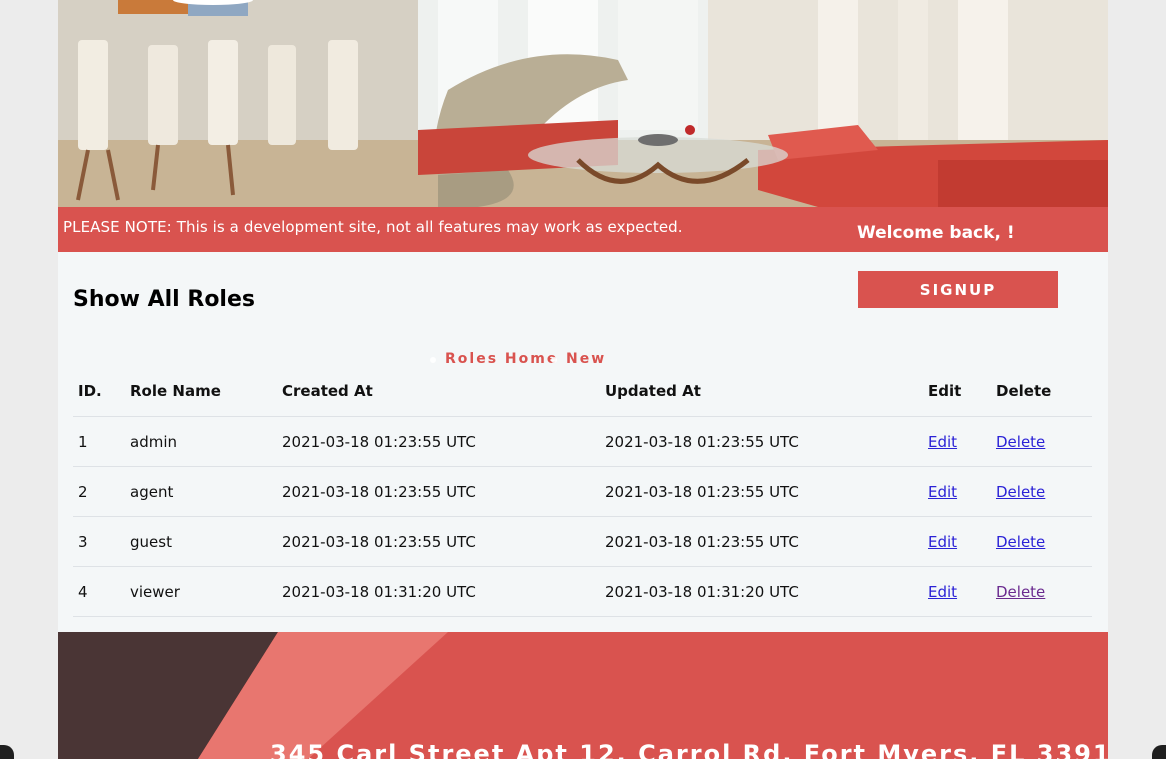 The width and height of the screenshot is (1166, 759). I want to click on cell-role-name: guest, so click(201, 541).